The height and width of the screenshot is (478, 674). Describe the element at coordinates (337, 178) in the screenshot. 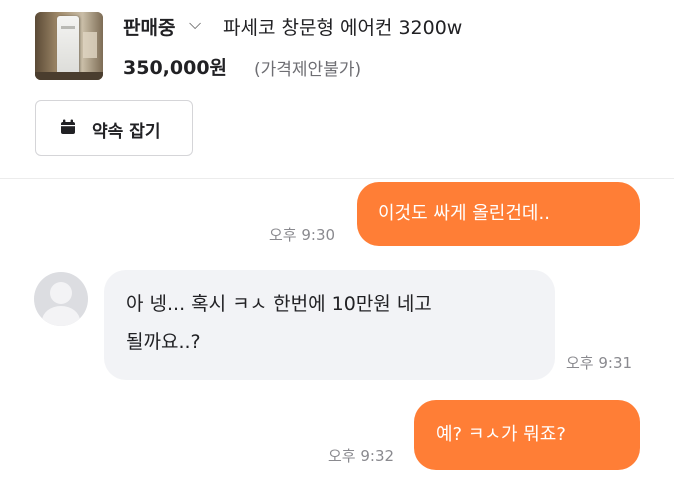

I see `header-divider` at that location.